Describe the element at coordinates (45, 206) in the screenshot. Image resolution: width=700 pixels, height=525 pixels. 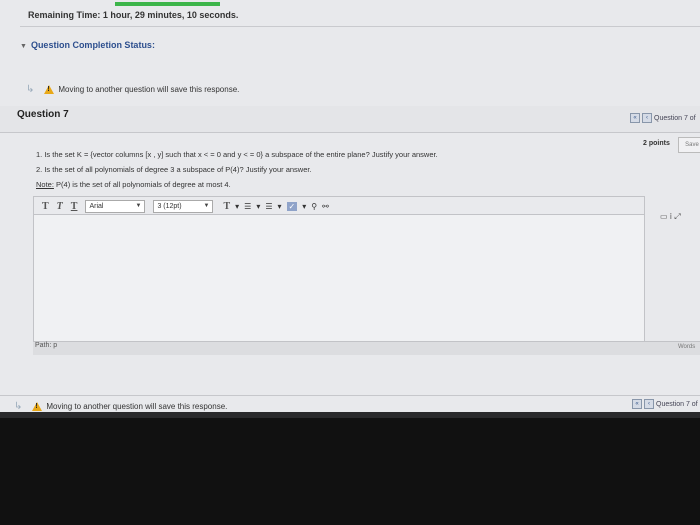
I see `bold-text-icon: T` at that location.